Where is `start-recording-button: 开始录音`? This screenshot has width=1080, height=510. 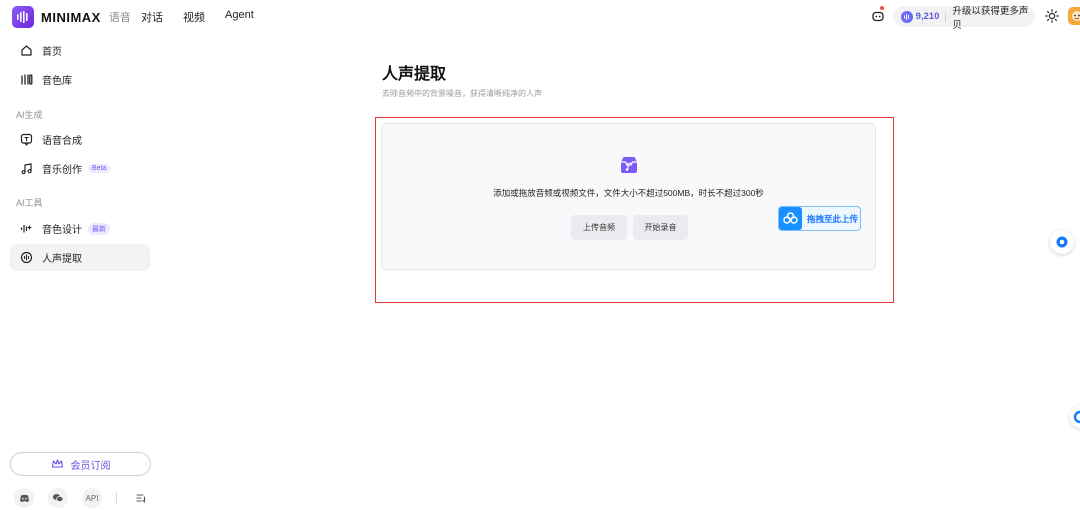 start-recording-button: 开始录音 is located at coordinates (660, 227).